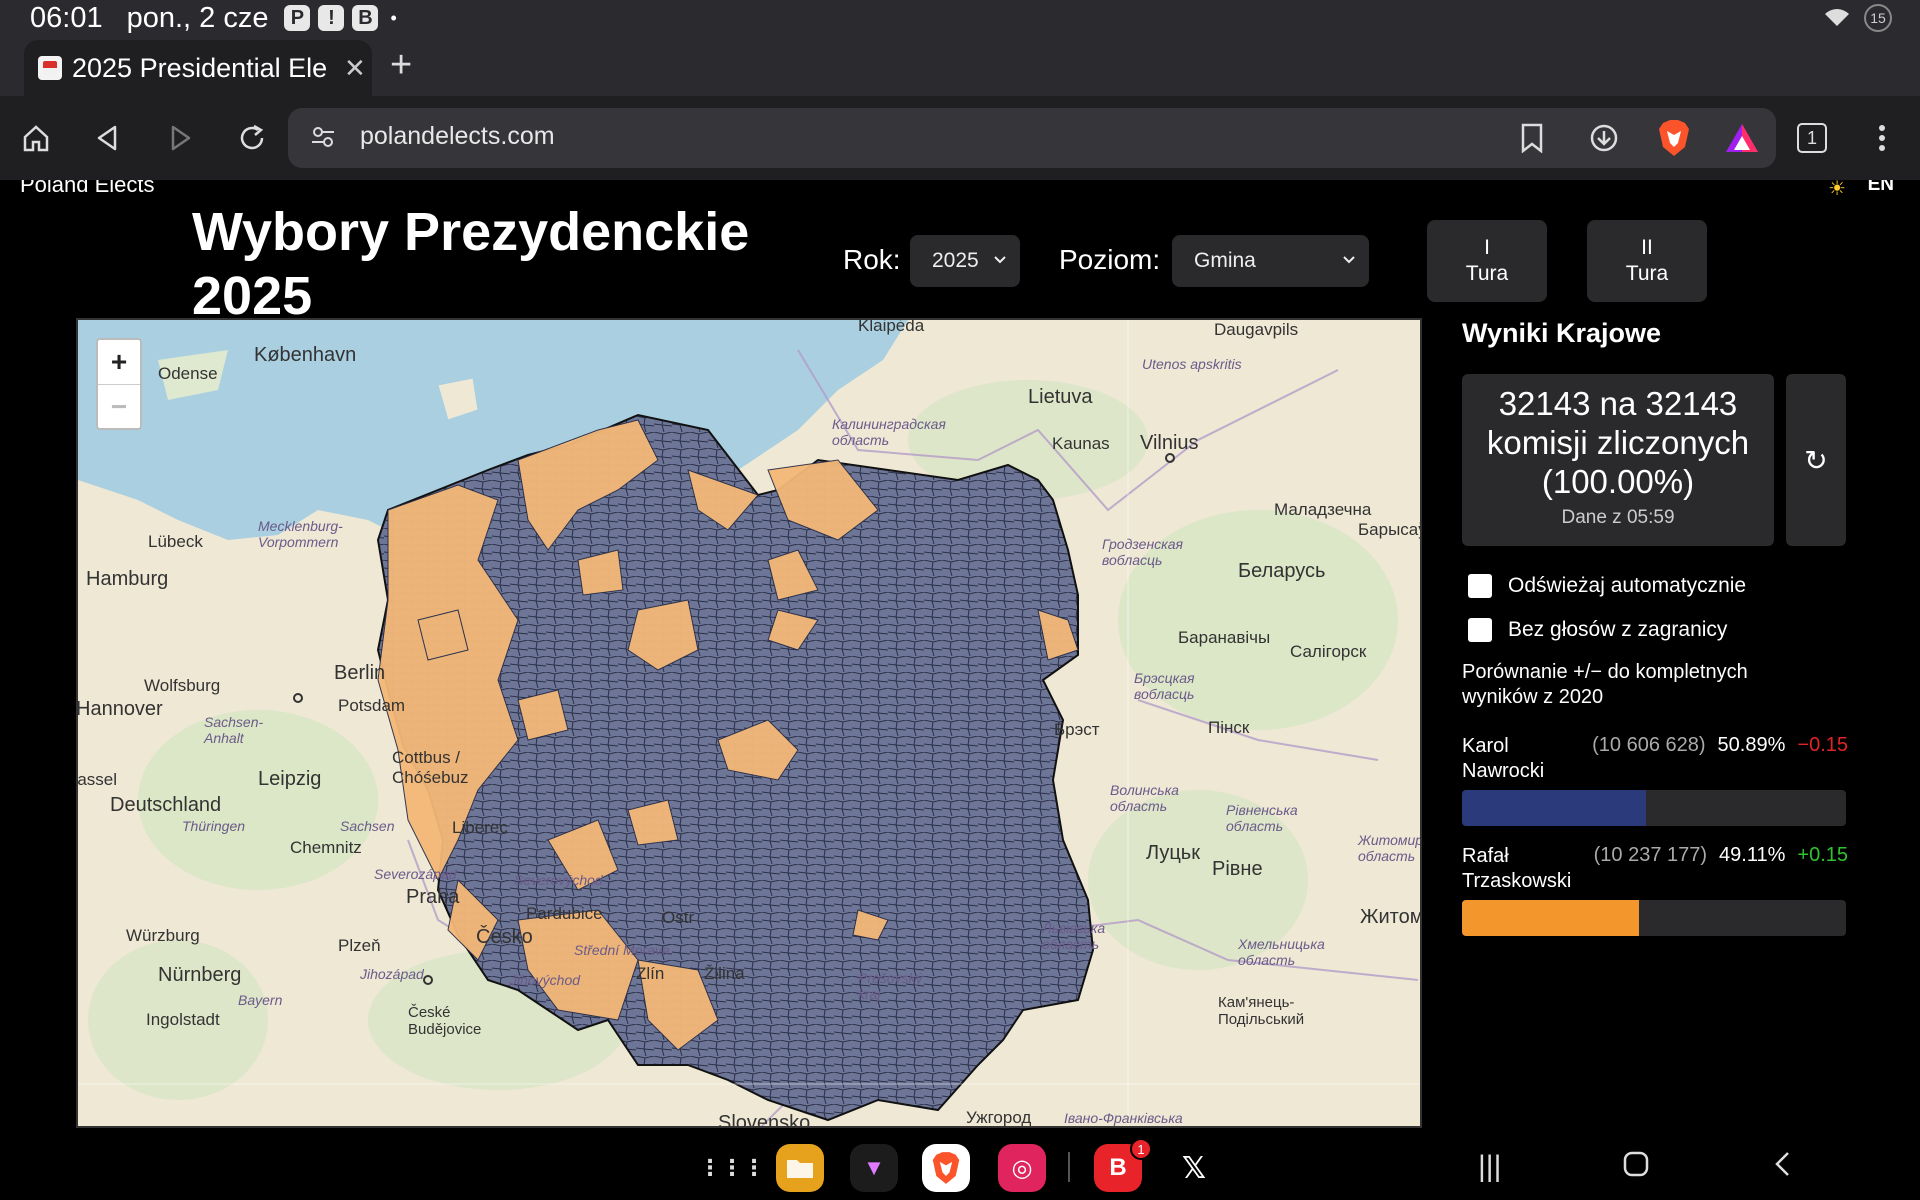 Image resolution: width=1920 pixels, height=1200 pixels. I want to click on forward-icon, so click(180, 138).